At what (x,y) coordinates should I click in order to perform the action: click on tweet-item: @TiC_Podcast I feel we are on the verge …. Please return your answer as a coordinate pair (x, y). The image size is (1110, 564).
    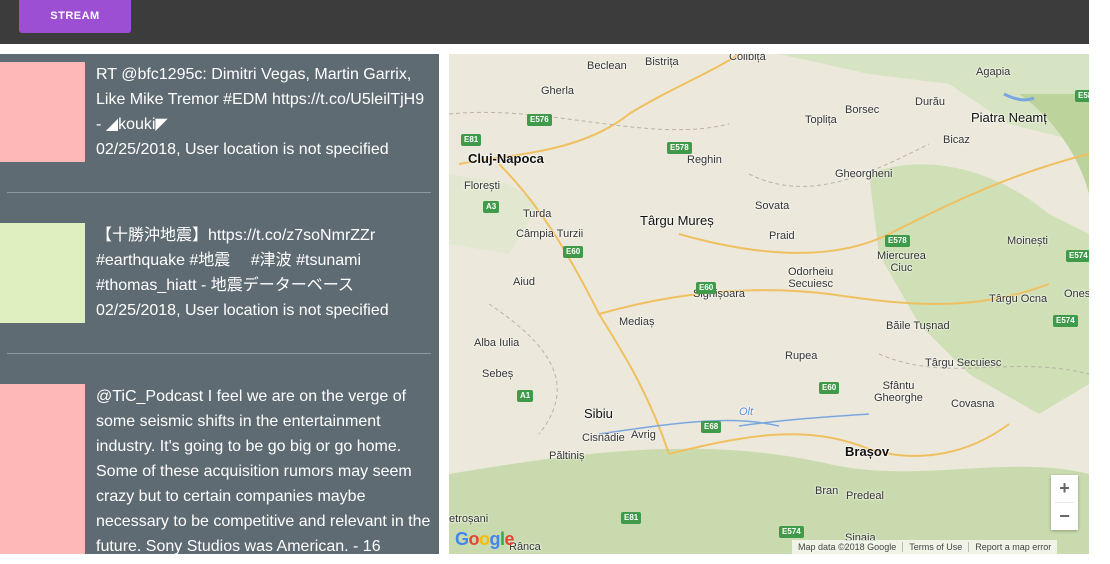
    Looking at the image, I should click on (219, 465).